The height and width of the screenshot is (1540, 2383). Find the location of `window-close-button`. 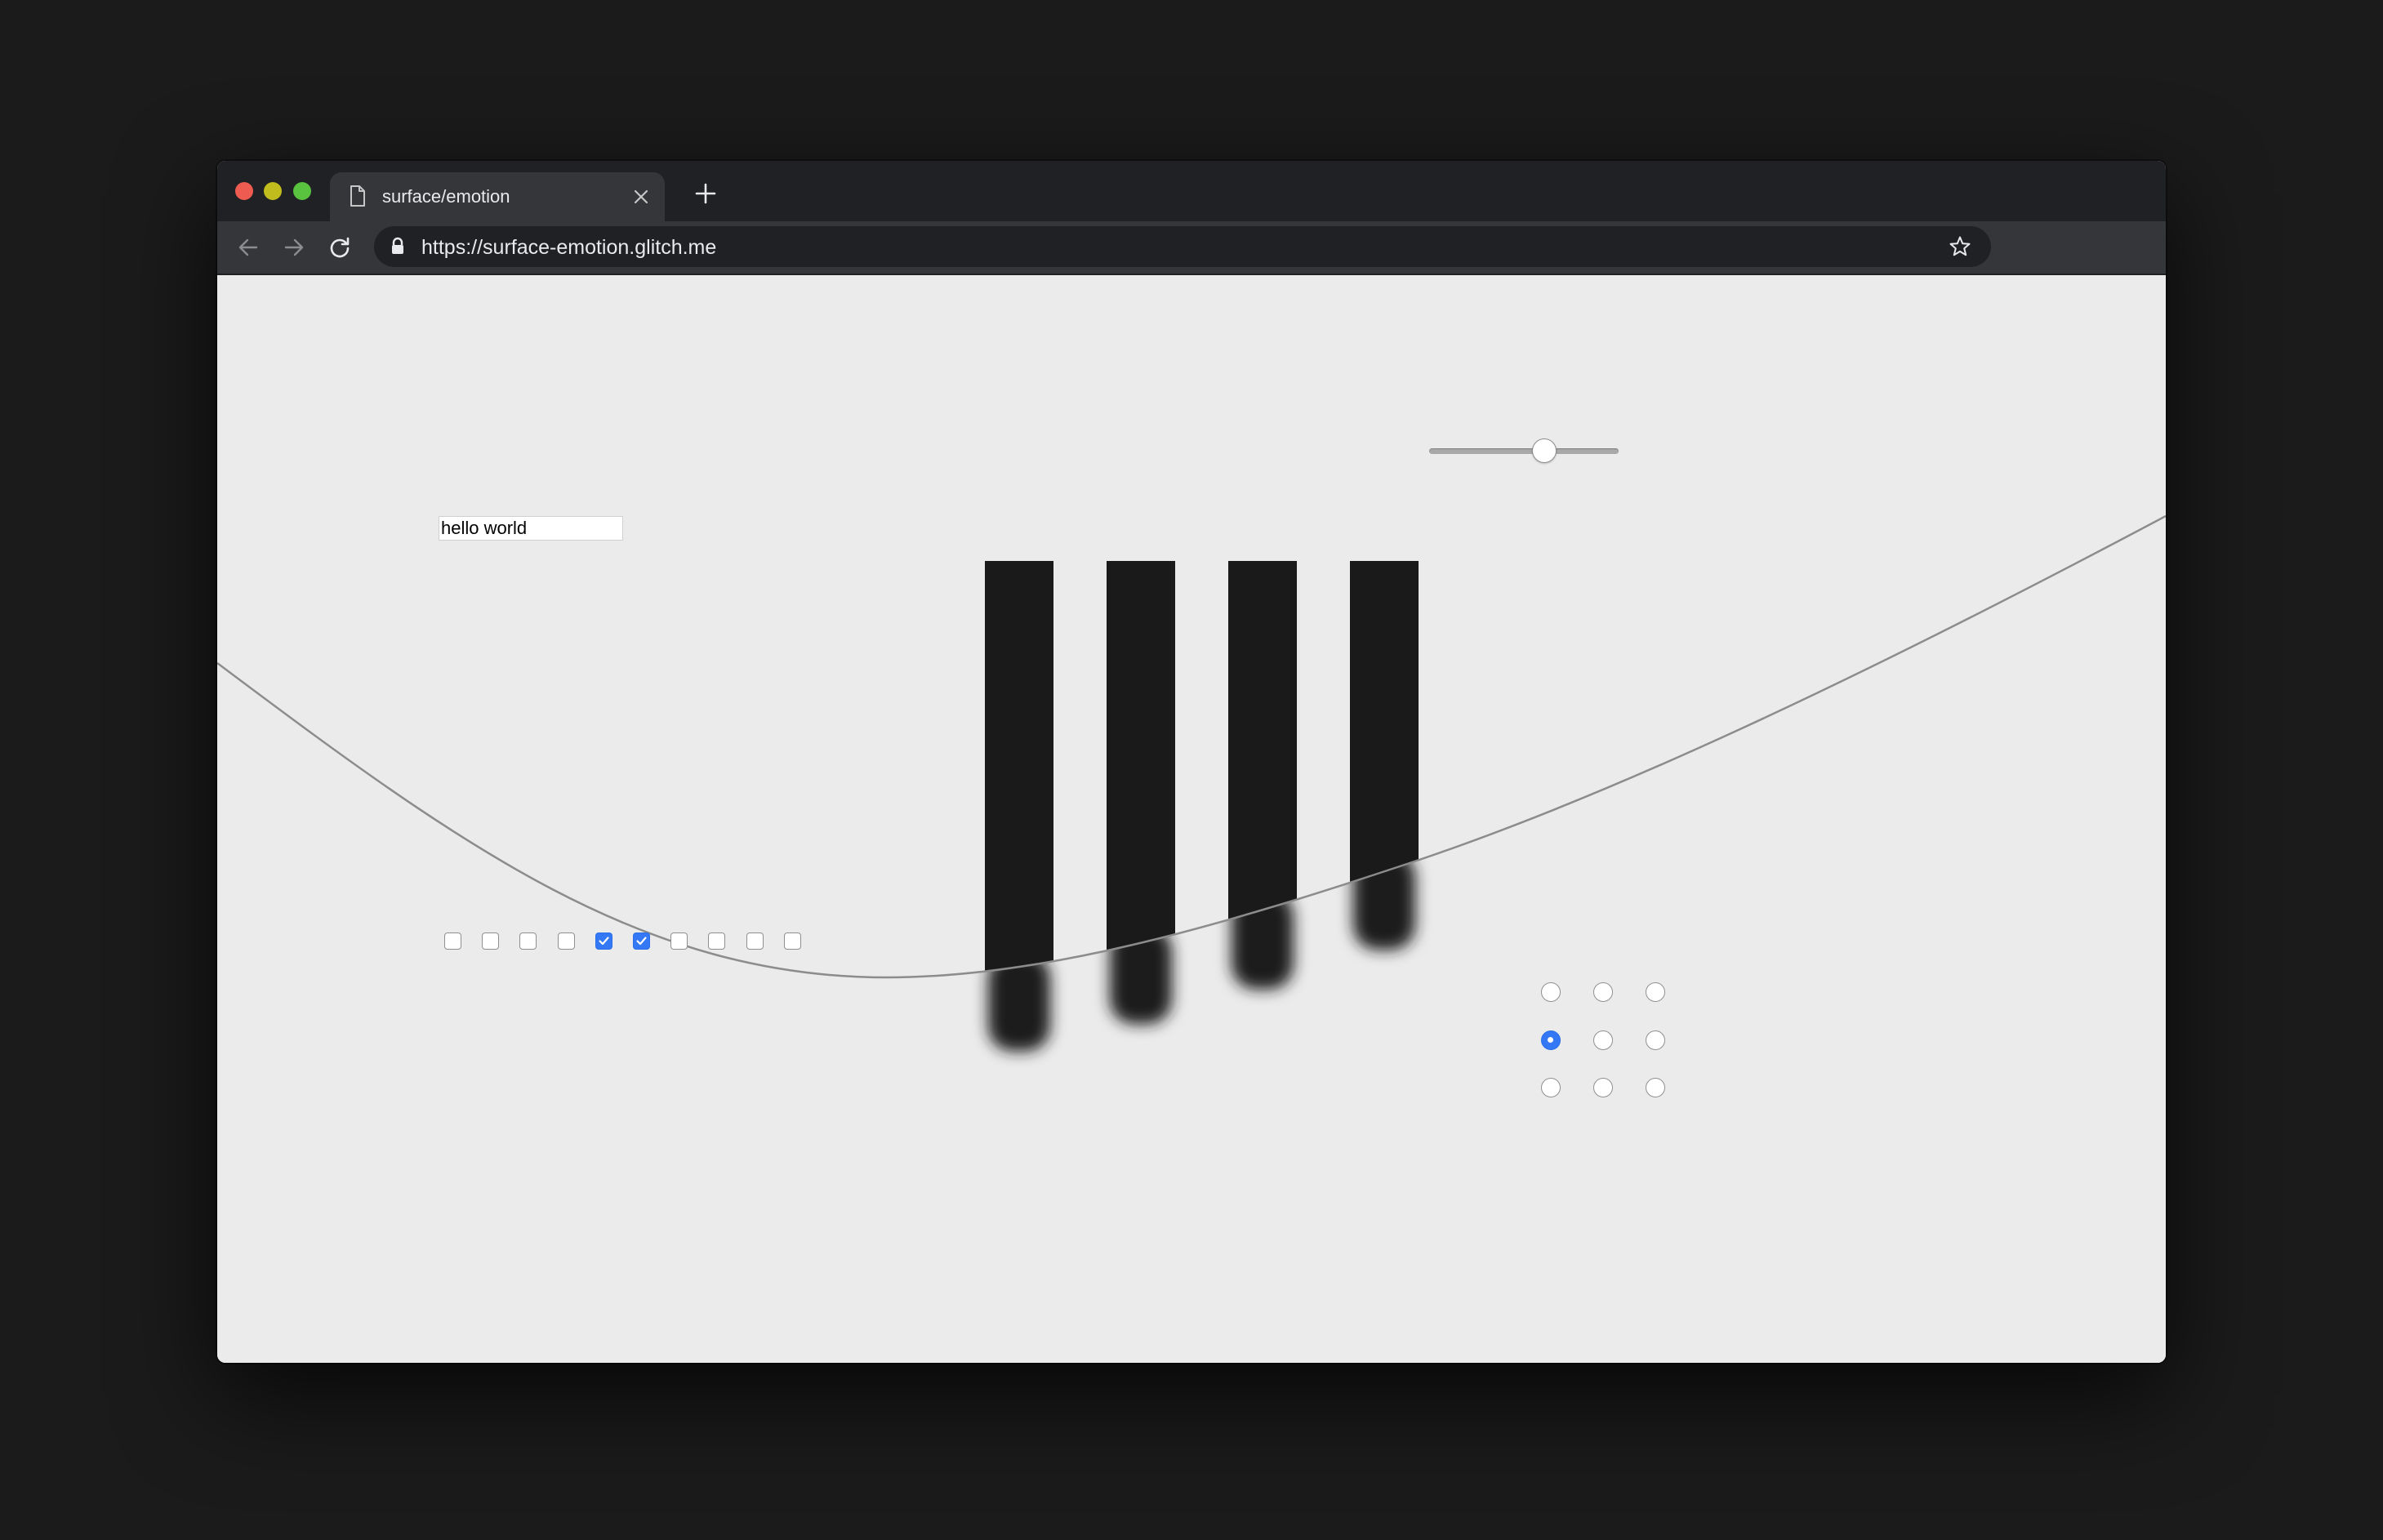

window-close-button is located at coordinates (244, 191).